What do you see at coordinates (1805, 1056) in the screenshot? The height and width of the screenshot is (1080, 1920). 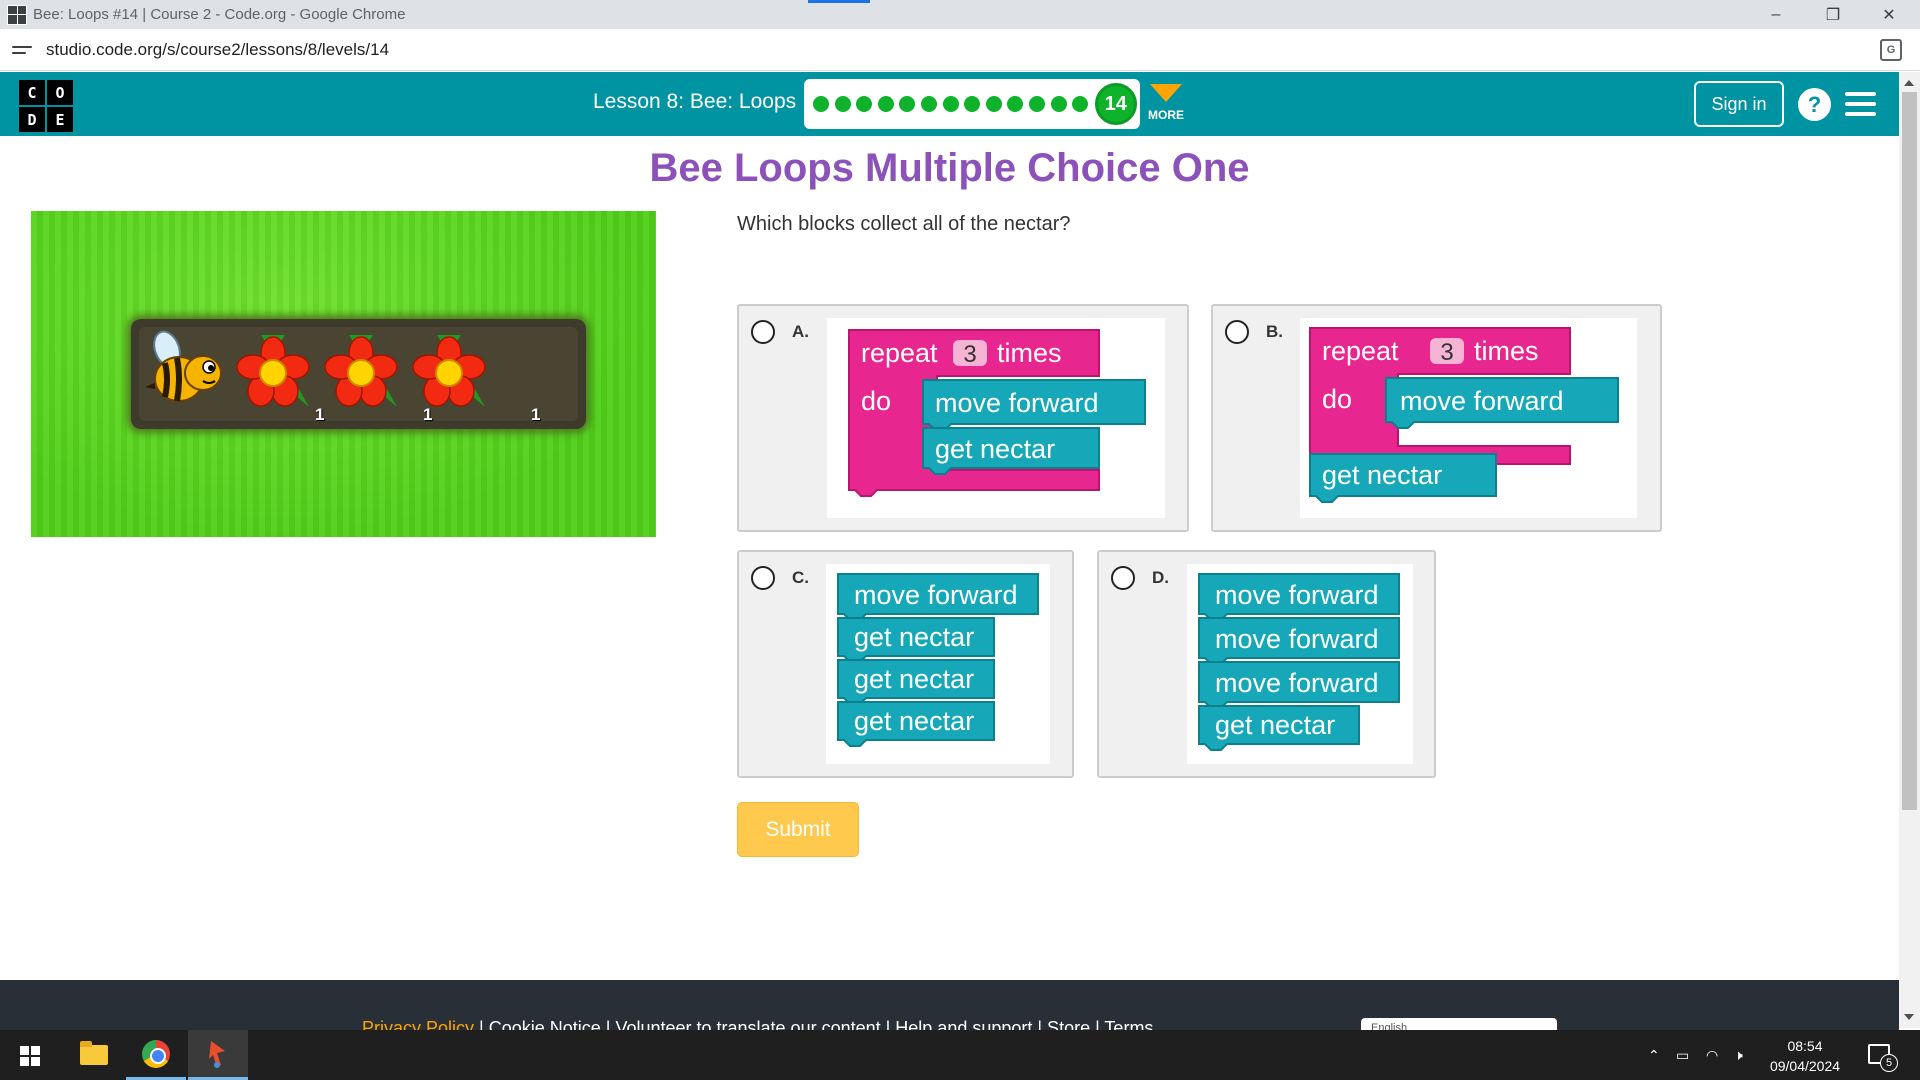 I see `system-clock: 08:54 09/04/2024` at bounding box center [1805, 1056].